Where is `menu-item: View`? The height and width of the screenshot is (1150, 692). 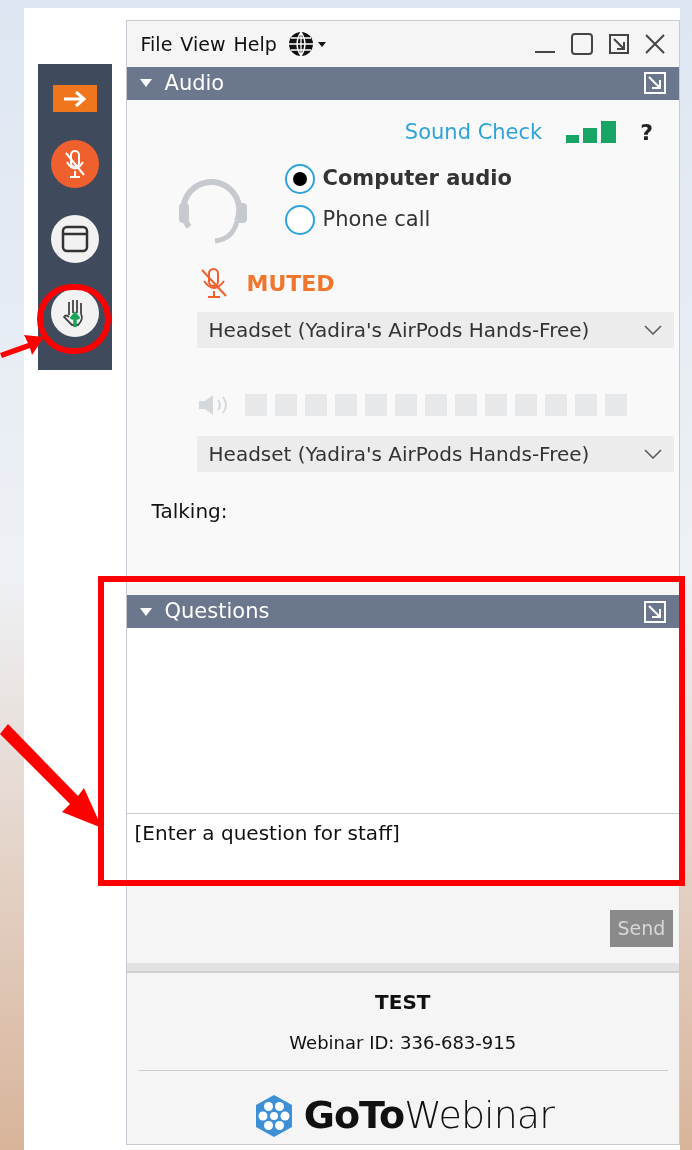
menu-item: View is located at coordinates (203, 44).